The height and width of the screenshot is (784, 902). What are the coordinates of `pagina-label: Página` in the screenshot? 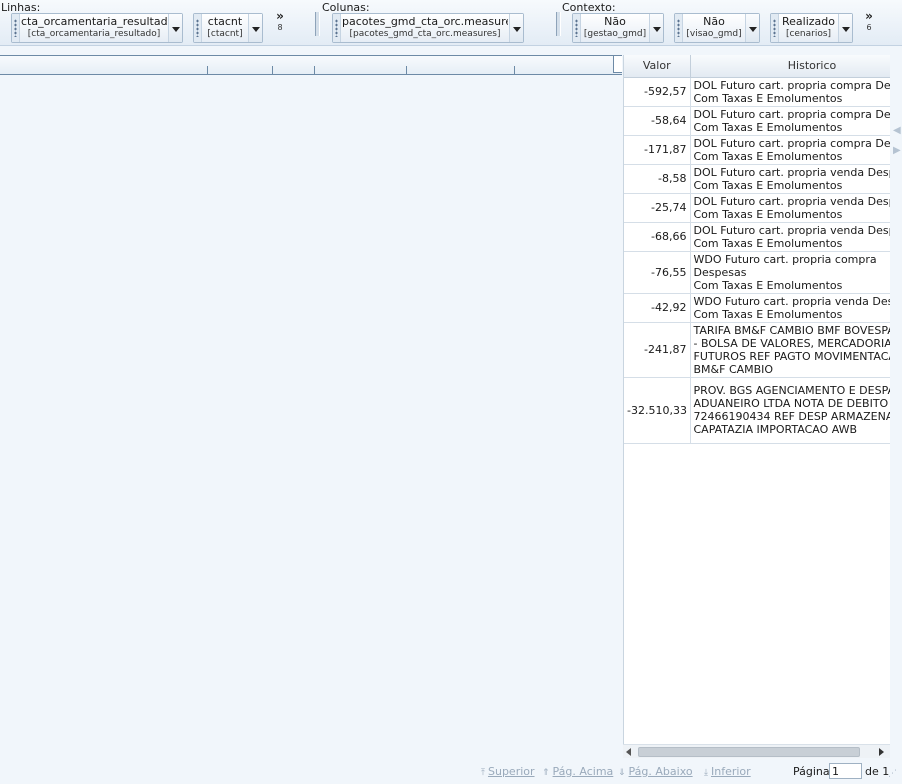 It's located at (811, 771).